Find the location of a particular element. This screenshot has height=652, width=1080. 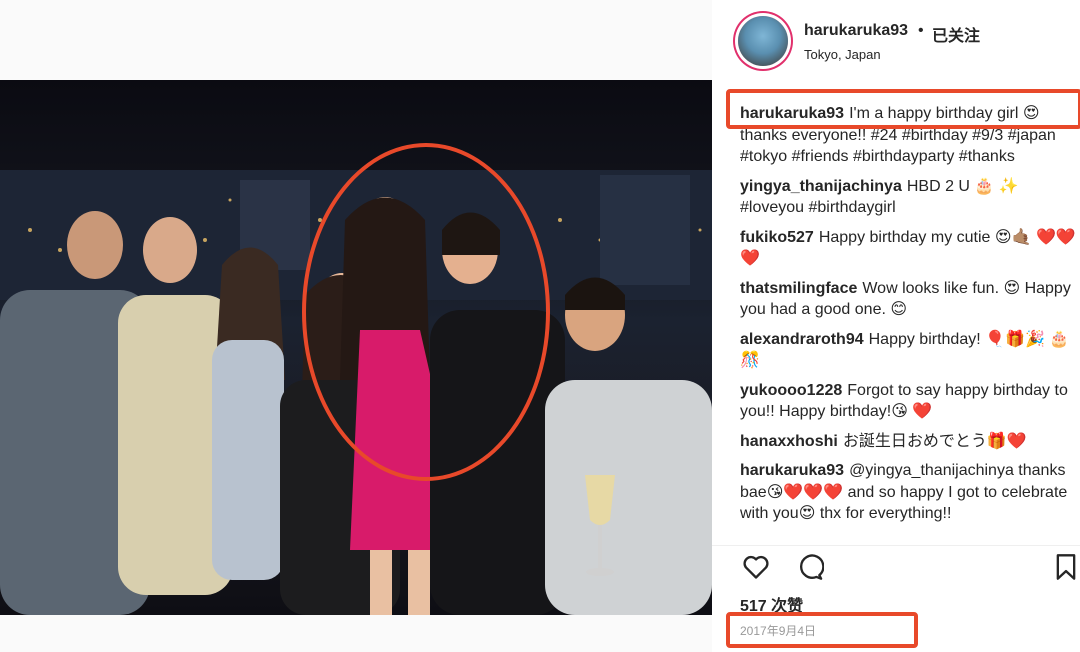

bookmark-icon is located at coordinates (1066, 567).